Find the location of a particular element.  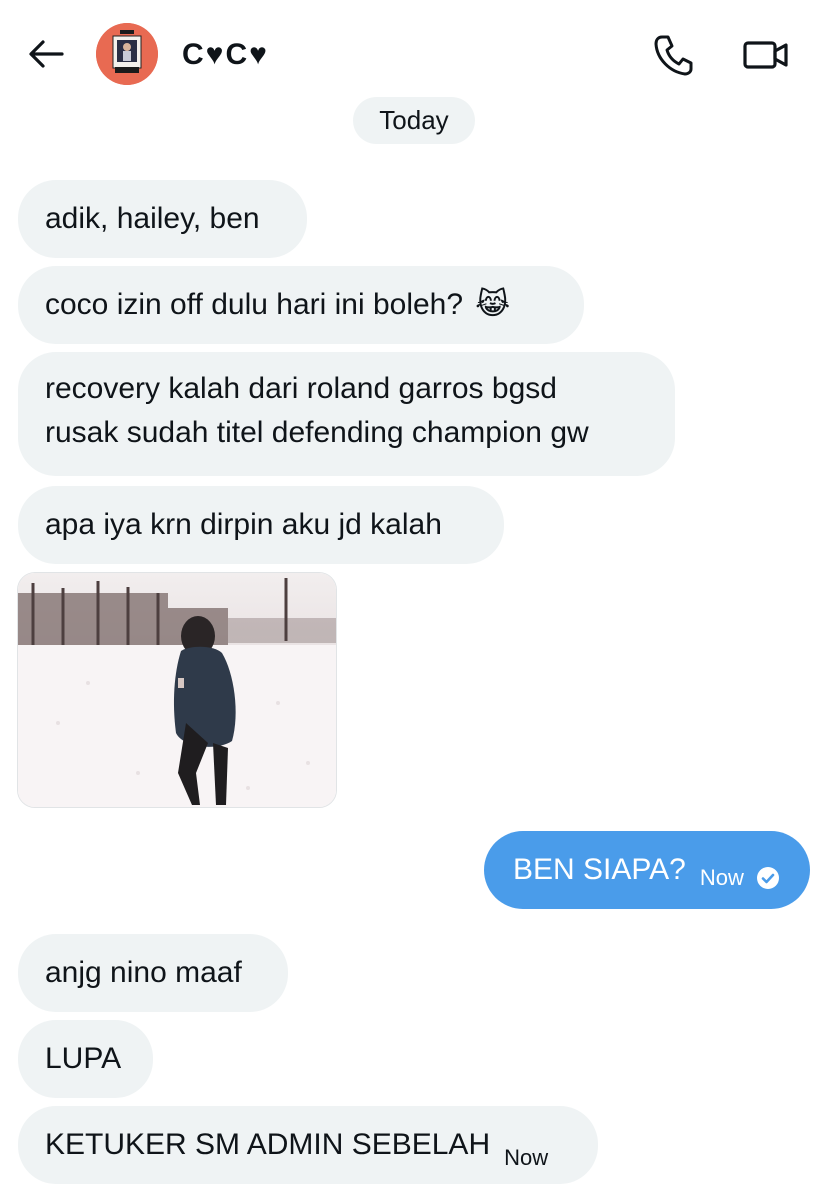

message-bubble: KETUKER SM ADMIN SEBELAH Now is located at coordinates (308, 1145).